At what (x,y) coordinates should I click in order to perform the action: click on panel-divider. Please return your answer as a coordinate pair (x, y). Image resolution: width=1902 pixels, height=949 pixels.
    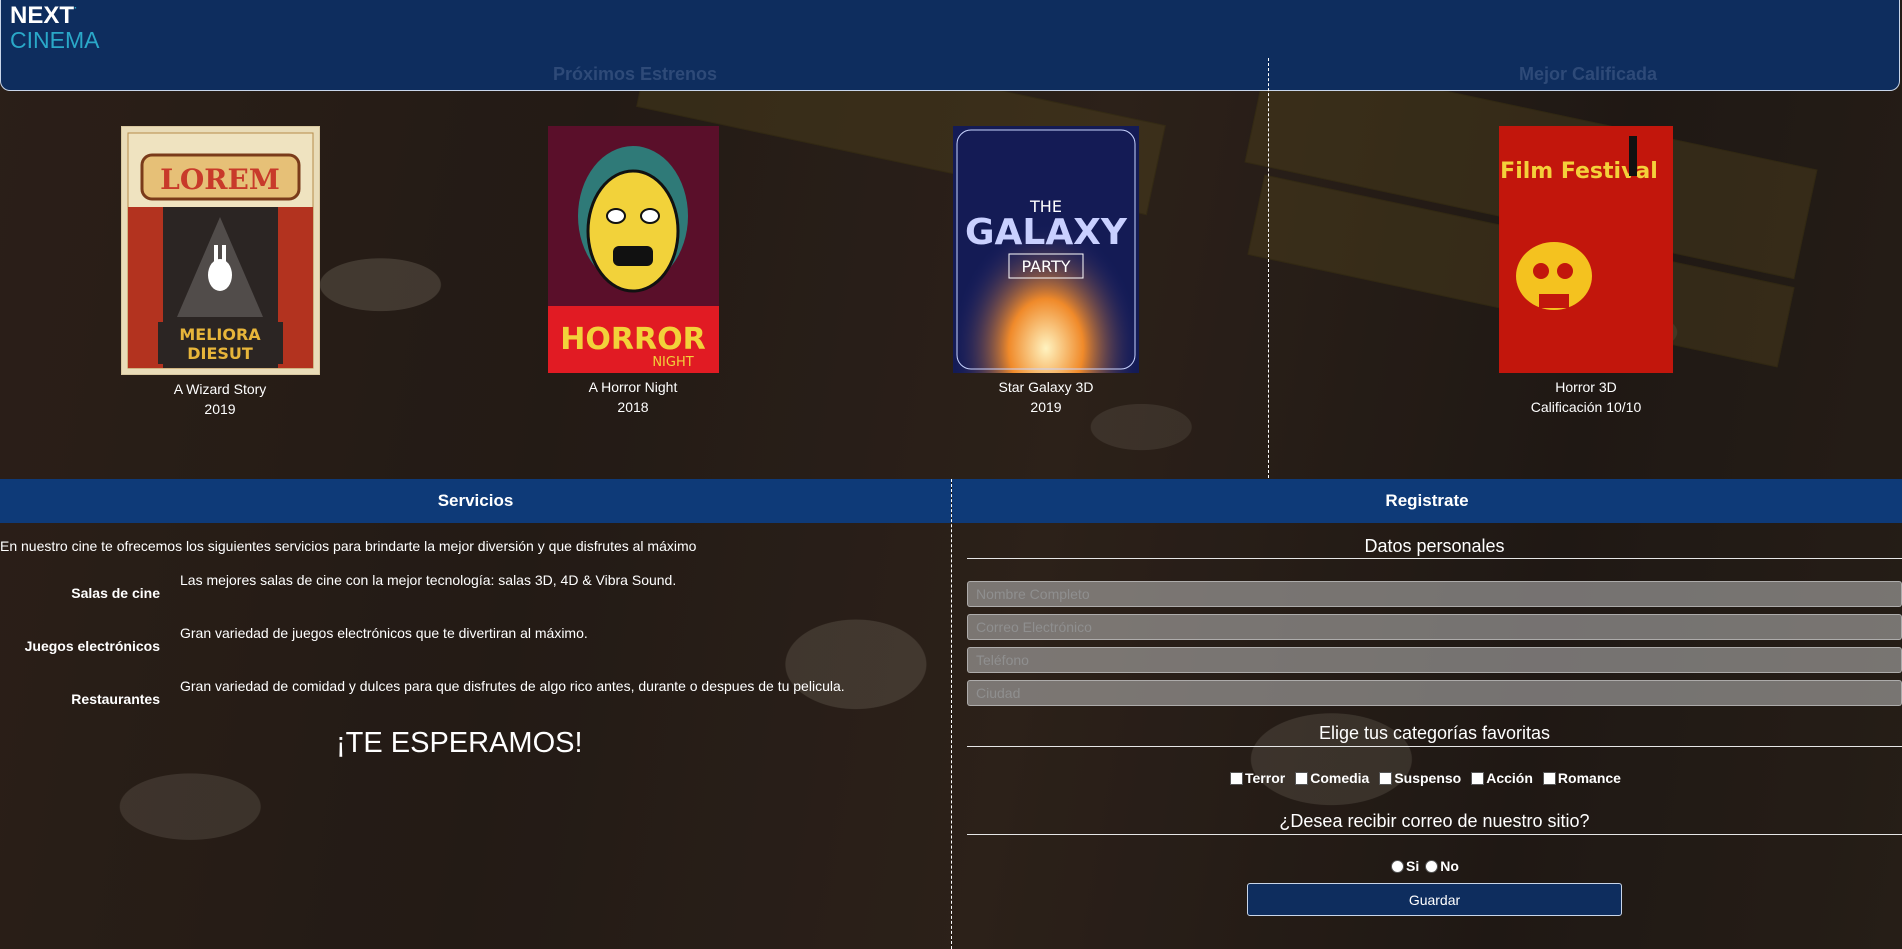
    Looking at the image, I should click on (951, 714).